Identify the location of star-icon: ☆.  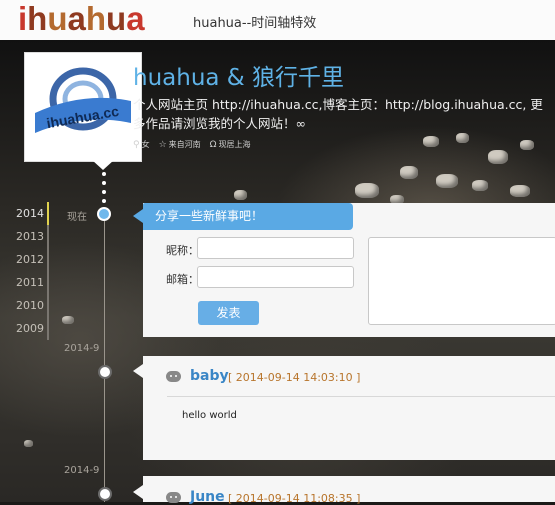
(162, 145).